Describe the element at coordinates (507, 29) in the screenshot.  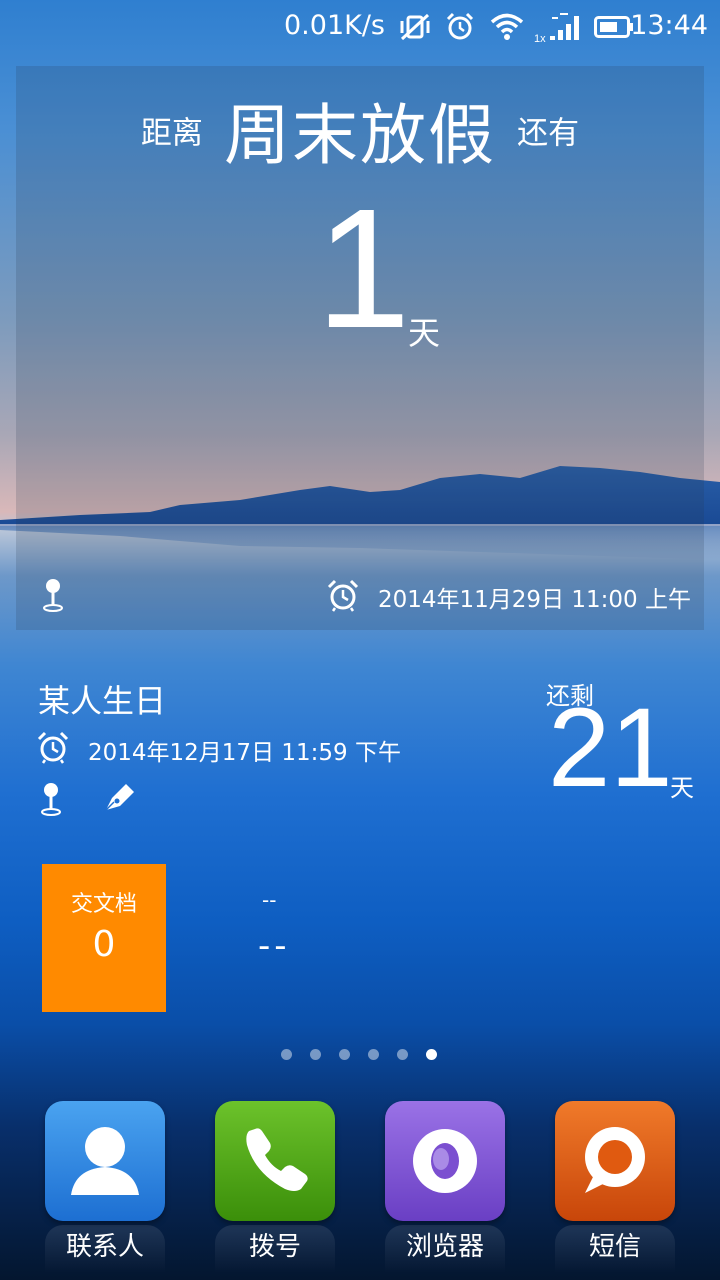
I see `wifi-icon` at that location.